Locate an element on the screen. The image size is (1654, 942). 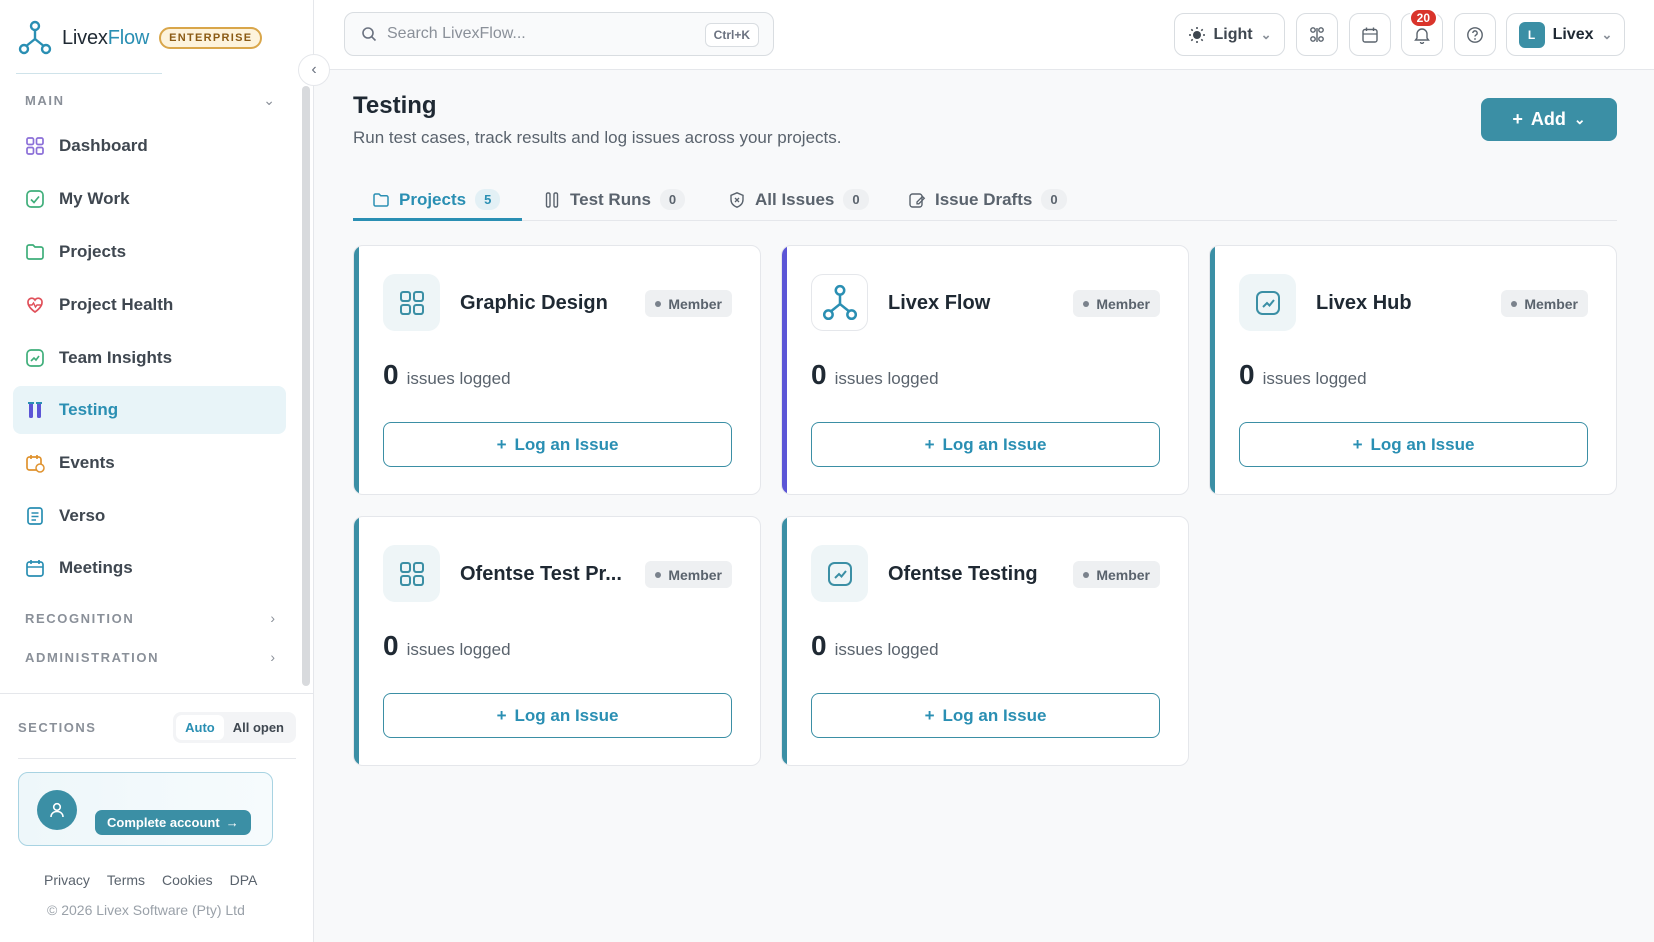
search-input is located at coordinates (537, 34).